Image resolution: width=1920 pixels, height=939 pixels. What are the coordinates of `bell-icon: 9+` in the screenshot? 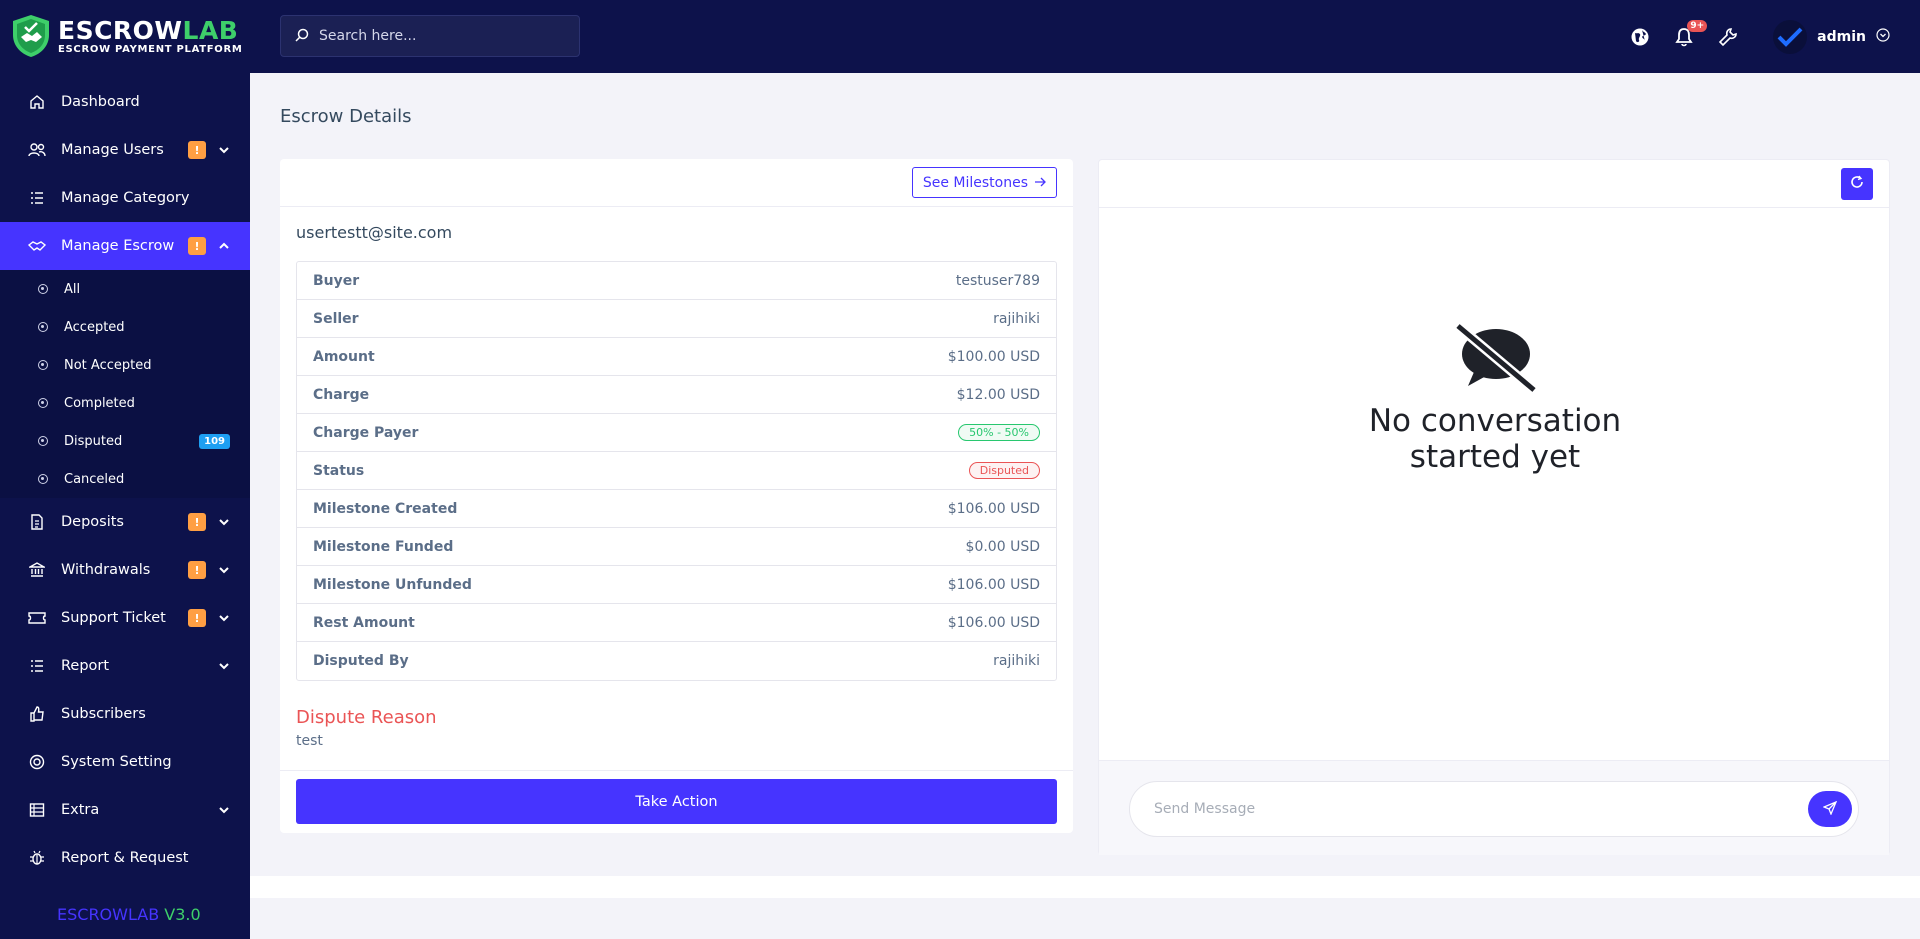 It's located at (1690, 33).